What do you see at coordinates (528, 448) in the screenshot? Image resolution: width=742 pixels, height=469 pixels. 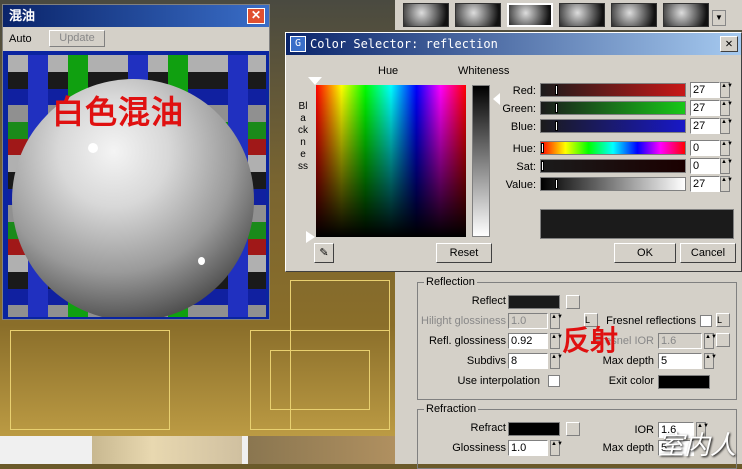 I see `glossiness-field: 1.0` at bounding box center [528, 448].